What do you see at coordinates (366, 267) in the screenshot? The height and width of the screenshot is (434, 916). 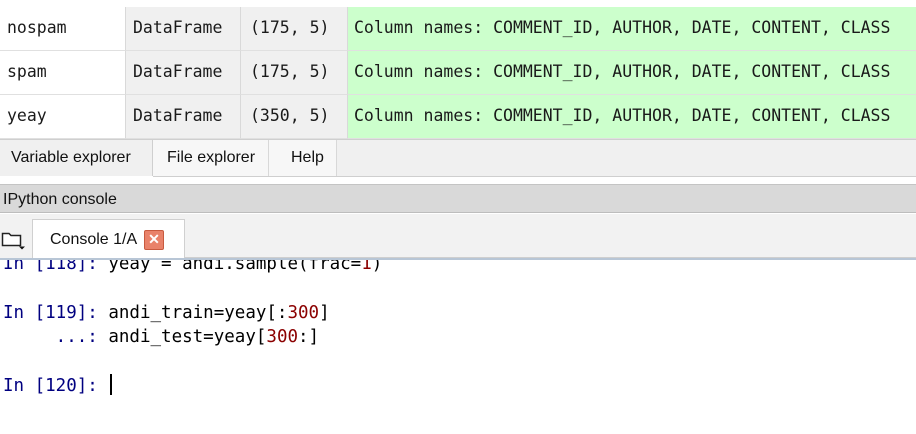 I see `console-number: 1` at bounding box center [366, 267].